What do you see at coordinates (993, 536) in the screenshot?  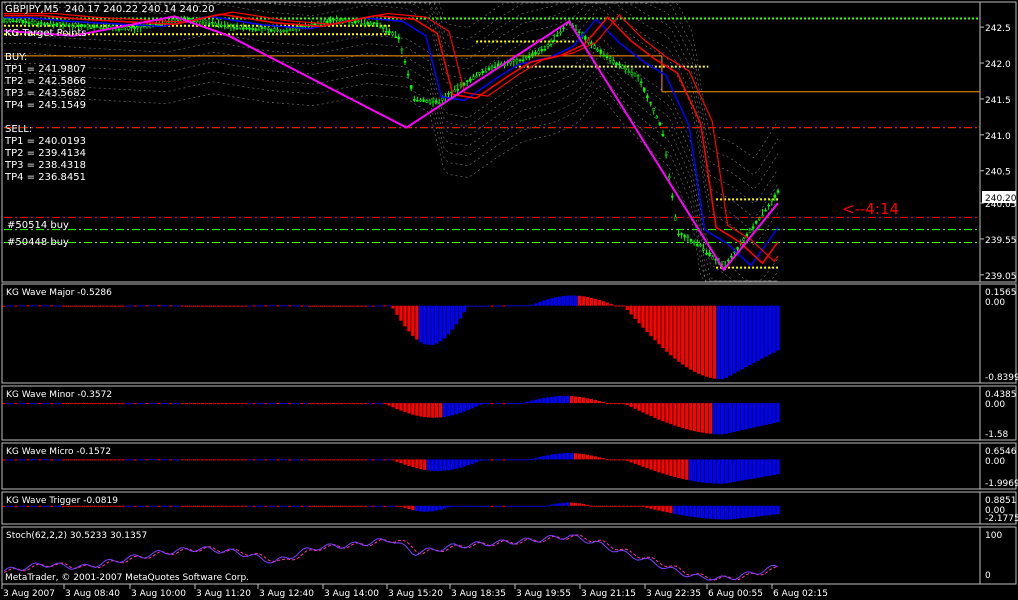 I see `stoch-tick-max: 100` at bounding box center [993, 536].